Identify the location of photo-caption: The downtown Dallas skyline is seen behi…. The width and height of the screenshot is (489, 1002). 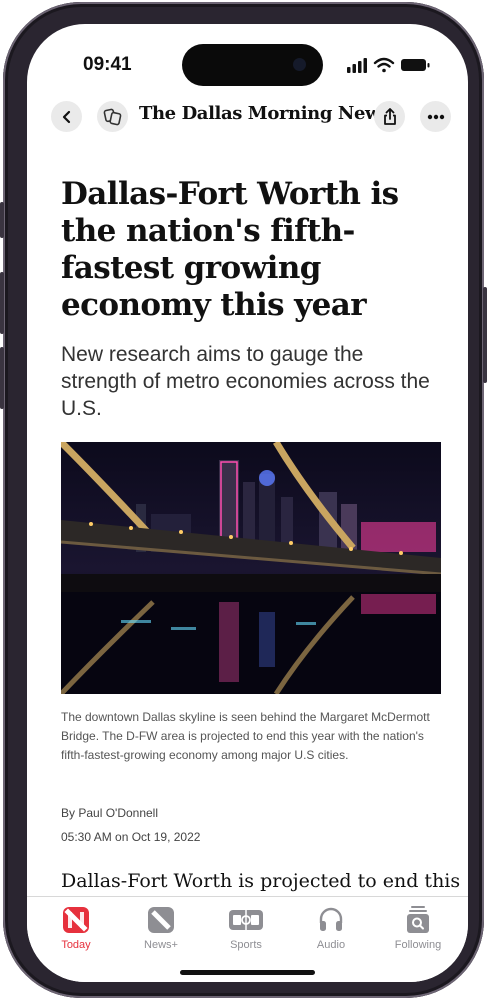
(245, 736).